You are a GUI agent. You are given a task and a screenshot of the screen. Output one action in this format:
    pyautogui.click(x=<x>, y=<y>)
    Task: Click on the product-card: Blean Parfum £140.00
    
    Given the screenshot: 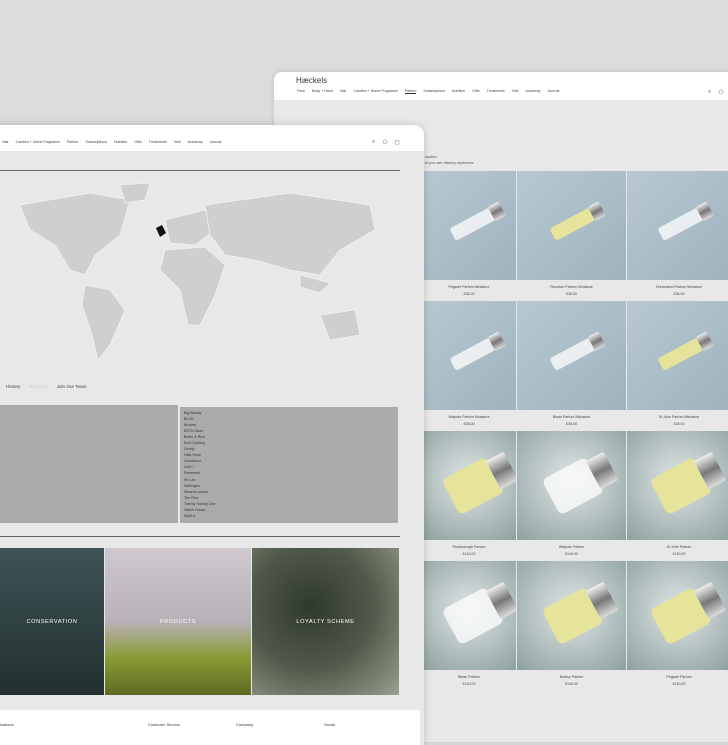 What is the action you would take?
    pyautogui.click(x=469, y=626)
    